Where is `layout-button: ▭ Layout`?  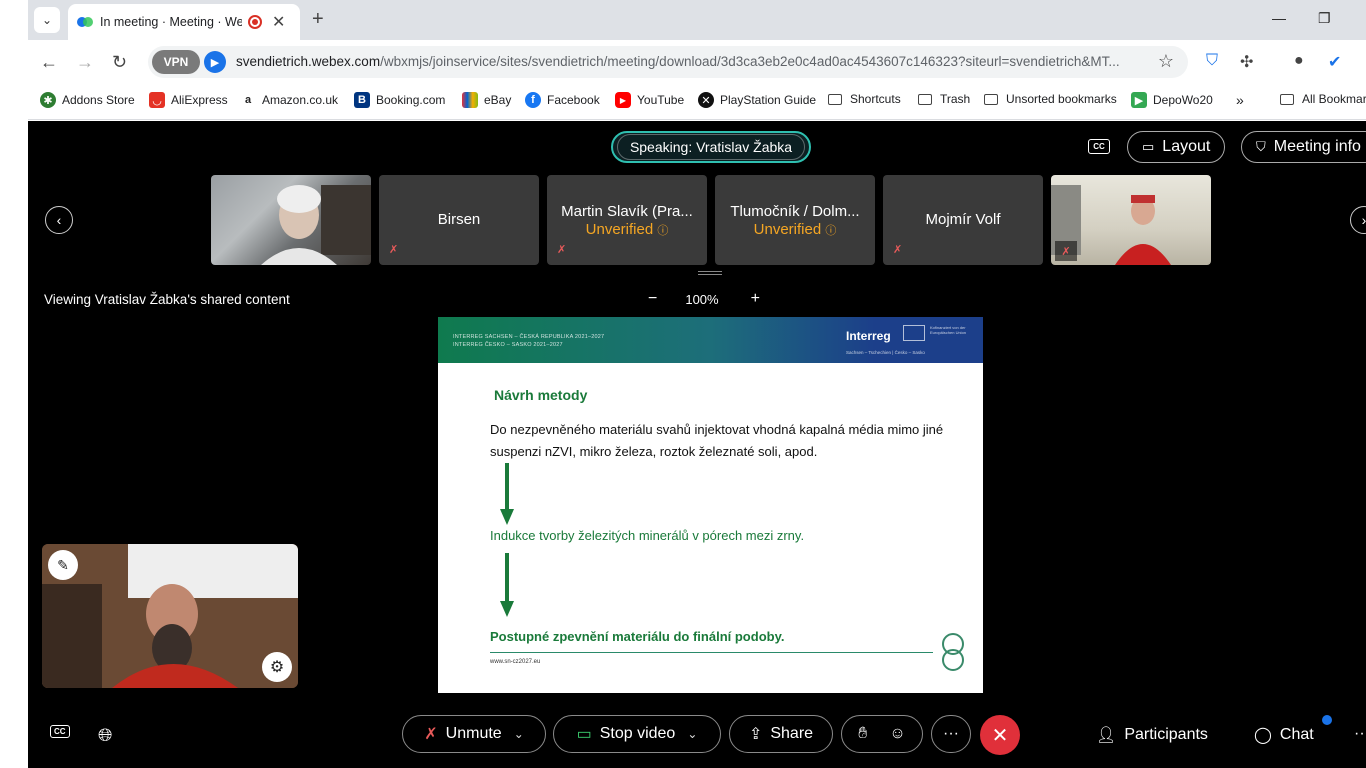 layout-button: ▭ Layout is located at coordinates (1176, 147).